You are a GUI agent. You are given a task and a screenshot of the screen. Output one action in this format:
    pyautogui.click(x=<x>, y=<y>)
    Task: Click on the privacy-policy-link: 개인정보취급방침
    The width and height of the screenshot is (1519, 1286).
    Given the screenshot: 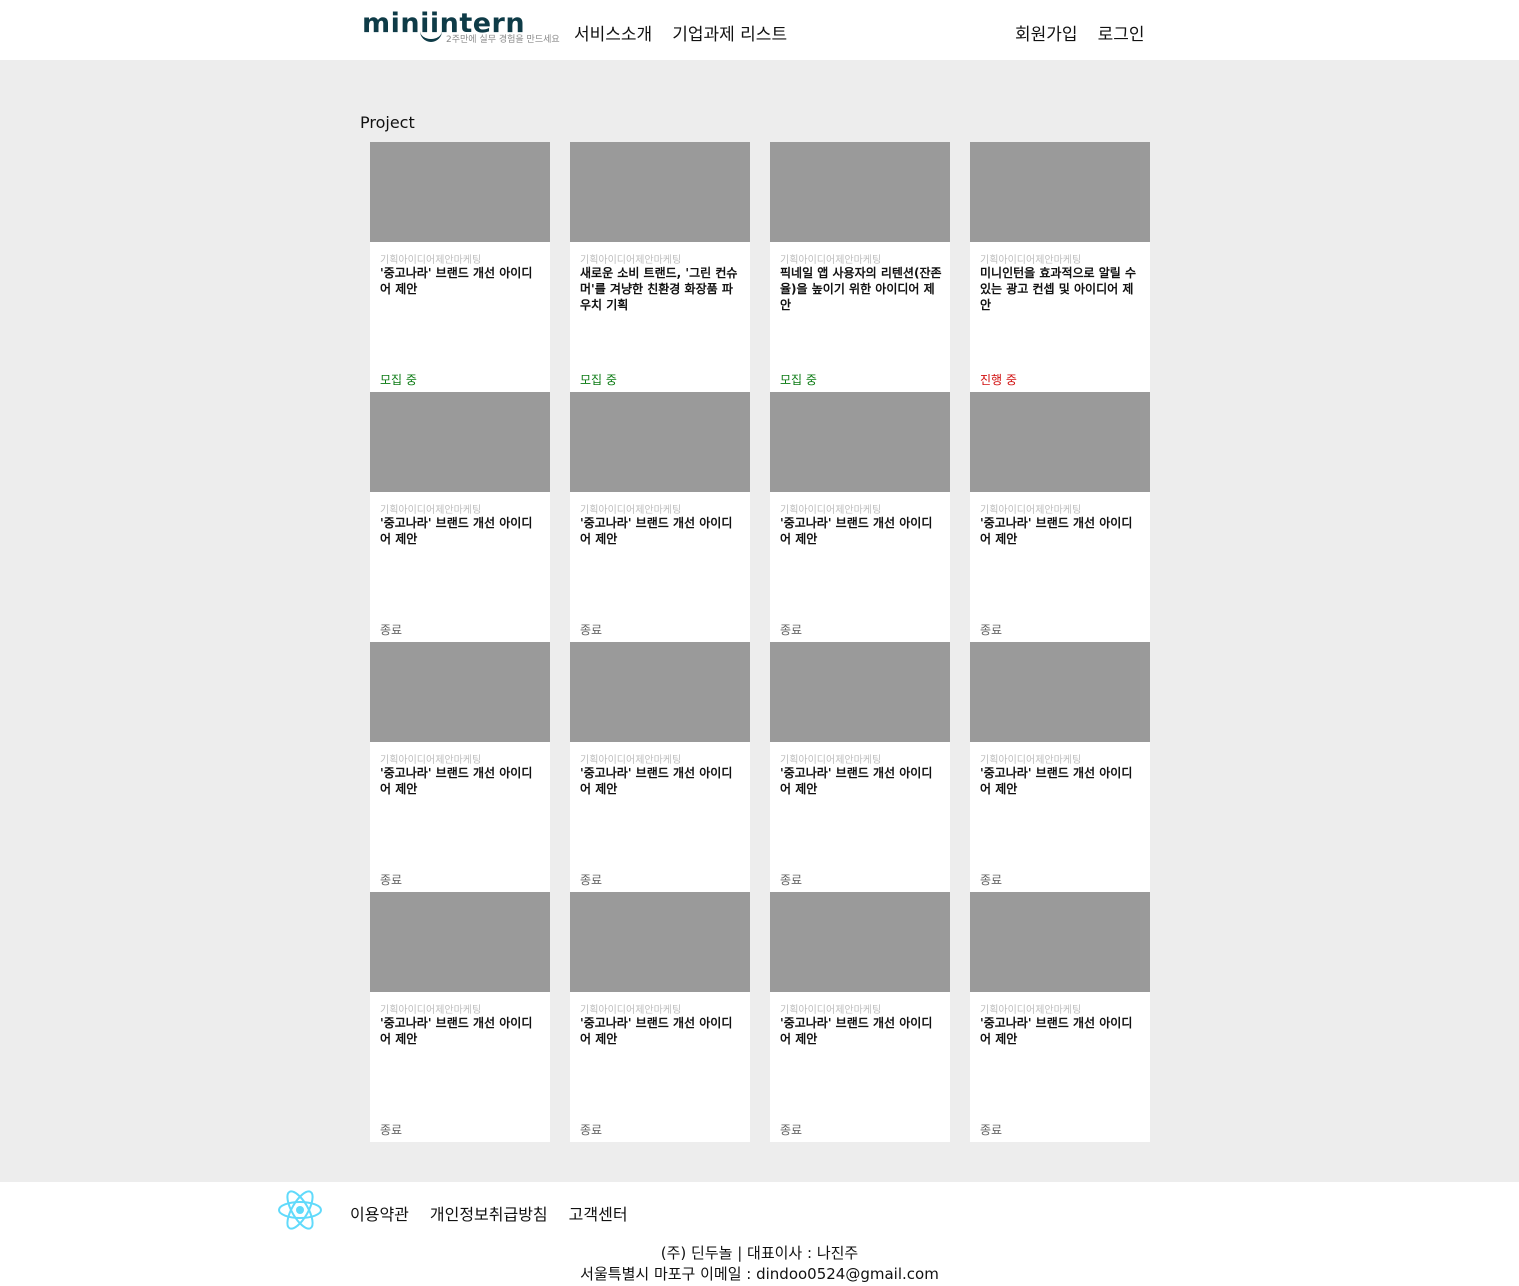 What is the action you would take?
    pyautogui.click(x=489, y=1213)
    